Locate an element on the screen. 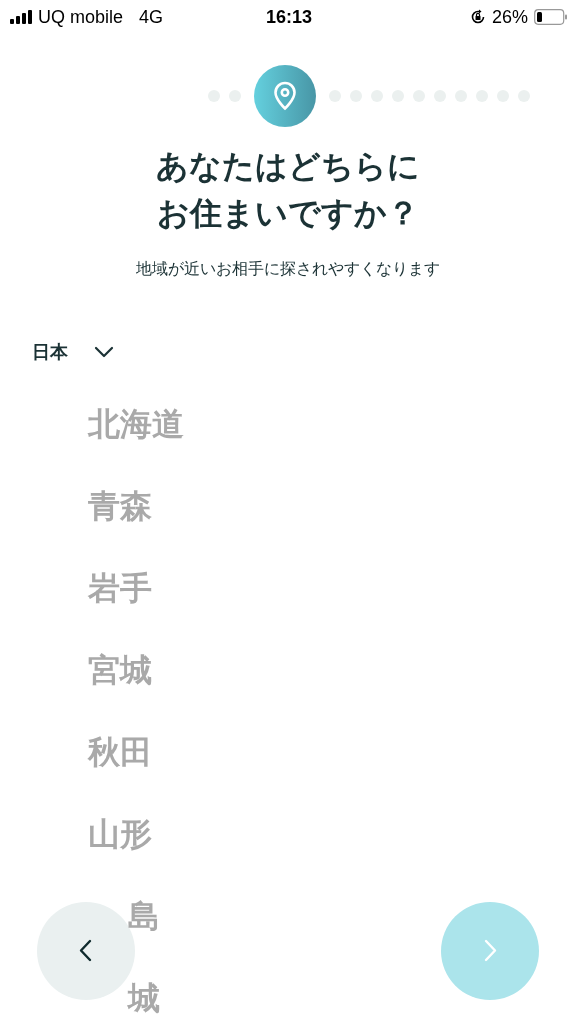 This screenshot has width=576, height=1024. subtitle: 地域が近いお相手に探されやすくなります is located at coordinates (288, 269).